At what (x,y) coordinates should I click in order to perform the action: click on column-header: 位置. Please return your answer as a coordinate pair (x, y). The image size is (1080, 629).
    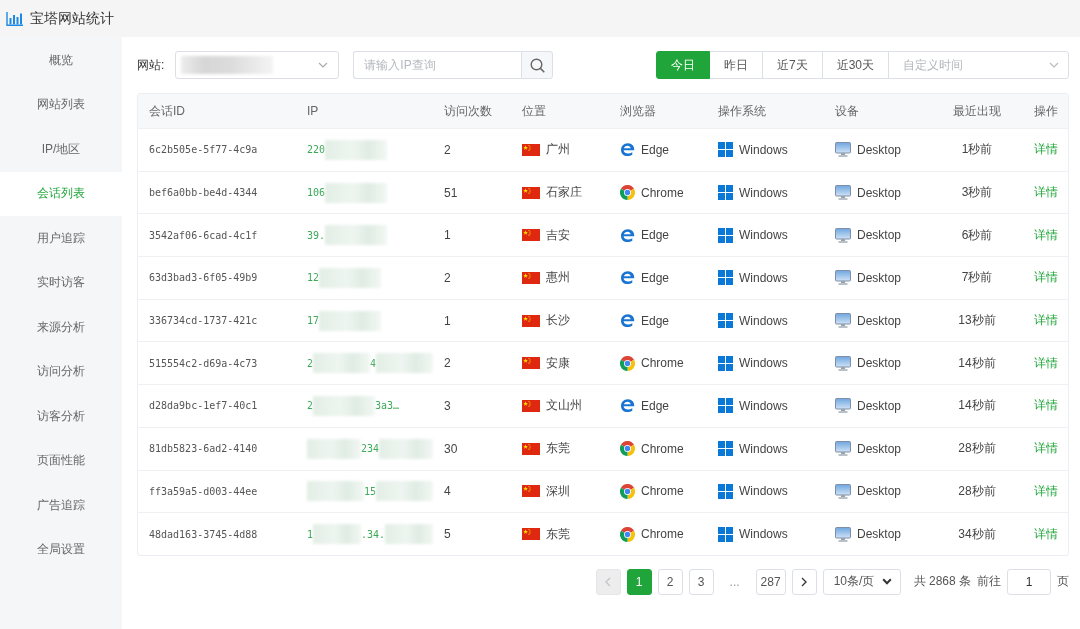
    Looking at the image, I should click on (534, 111).